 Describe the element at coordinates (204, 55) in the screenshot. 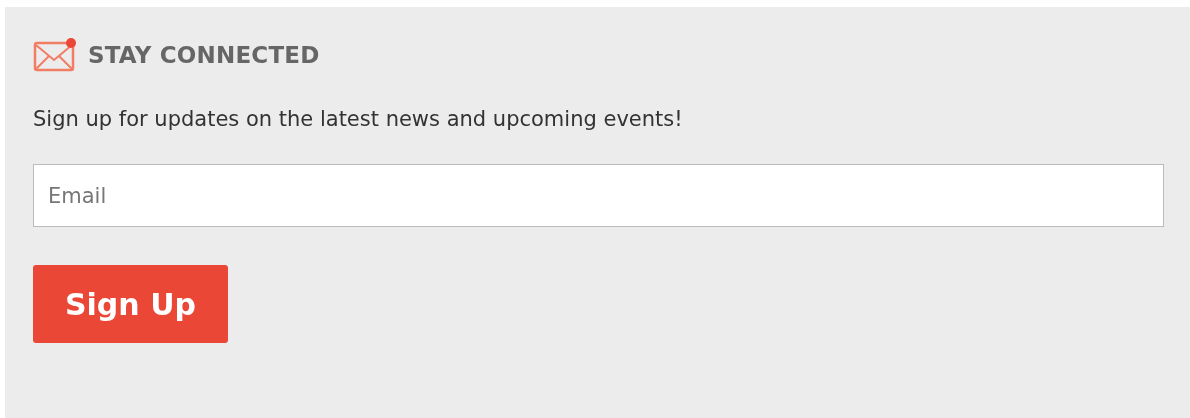

I see `section-heading: STAY CONNECTED` at that location.